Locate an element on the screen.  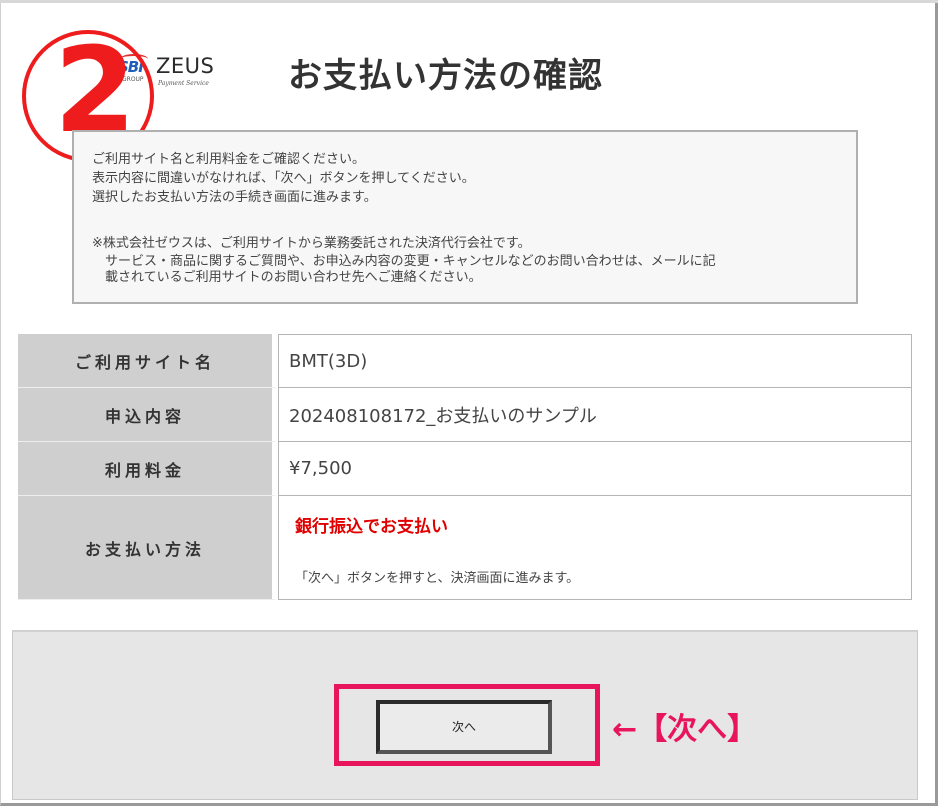
order-content-value: 202408108172_お支払いのサンプル is located at coordinates (595, 415).